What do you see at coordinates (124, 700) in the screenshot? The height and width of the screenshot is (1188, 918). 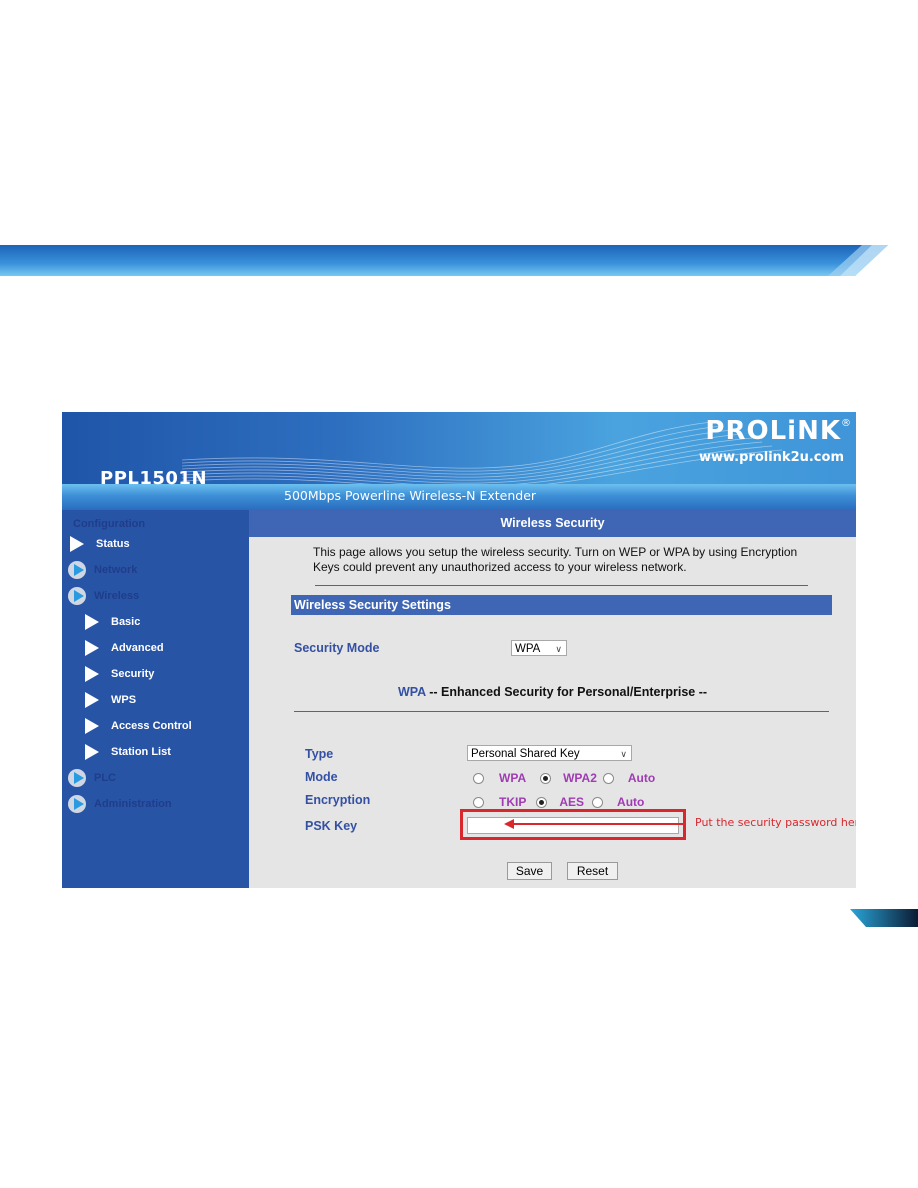 I see `sidebar-item-label: WPS` at bounding box center [124, 700].